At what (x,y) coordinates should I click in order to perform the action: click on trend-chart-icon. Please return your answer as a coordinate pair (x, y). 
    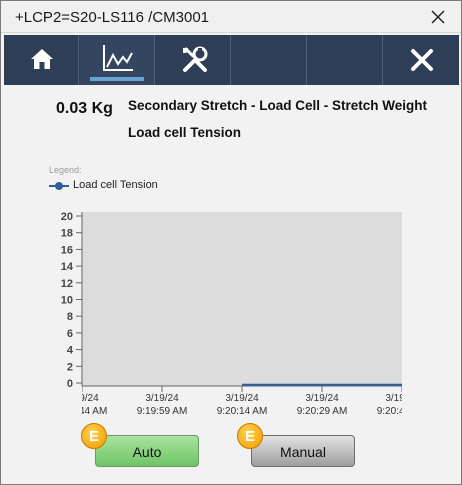
    Looking at the image, I should click on (118, 58).